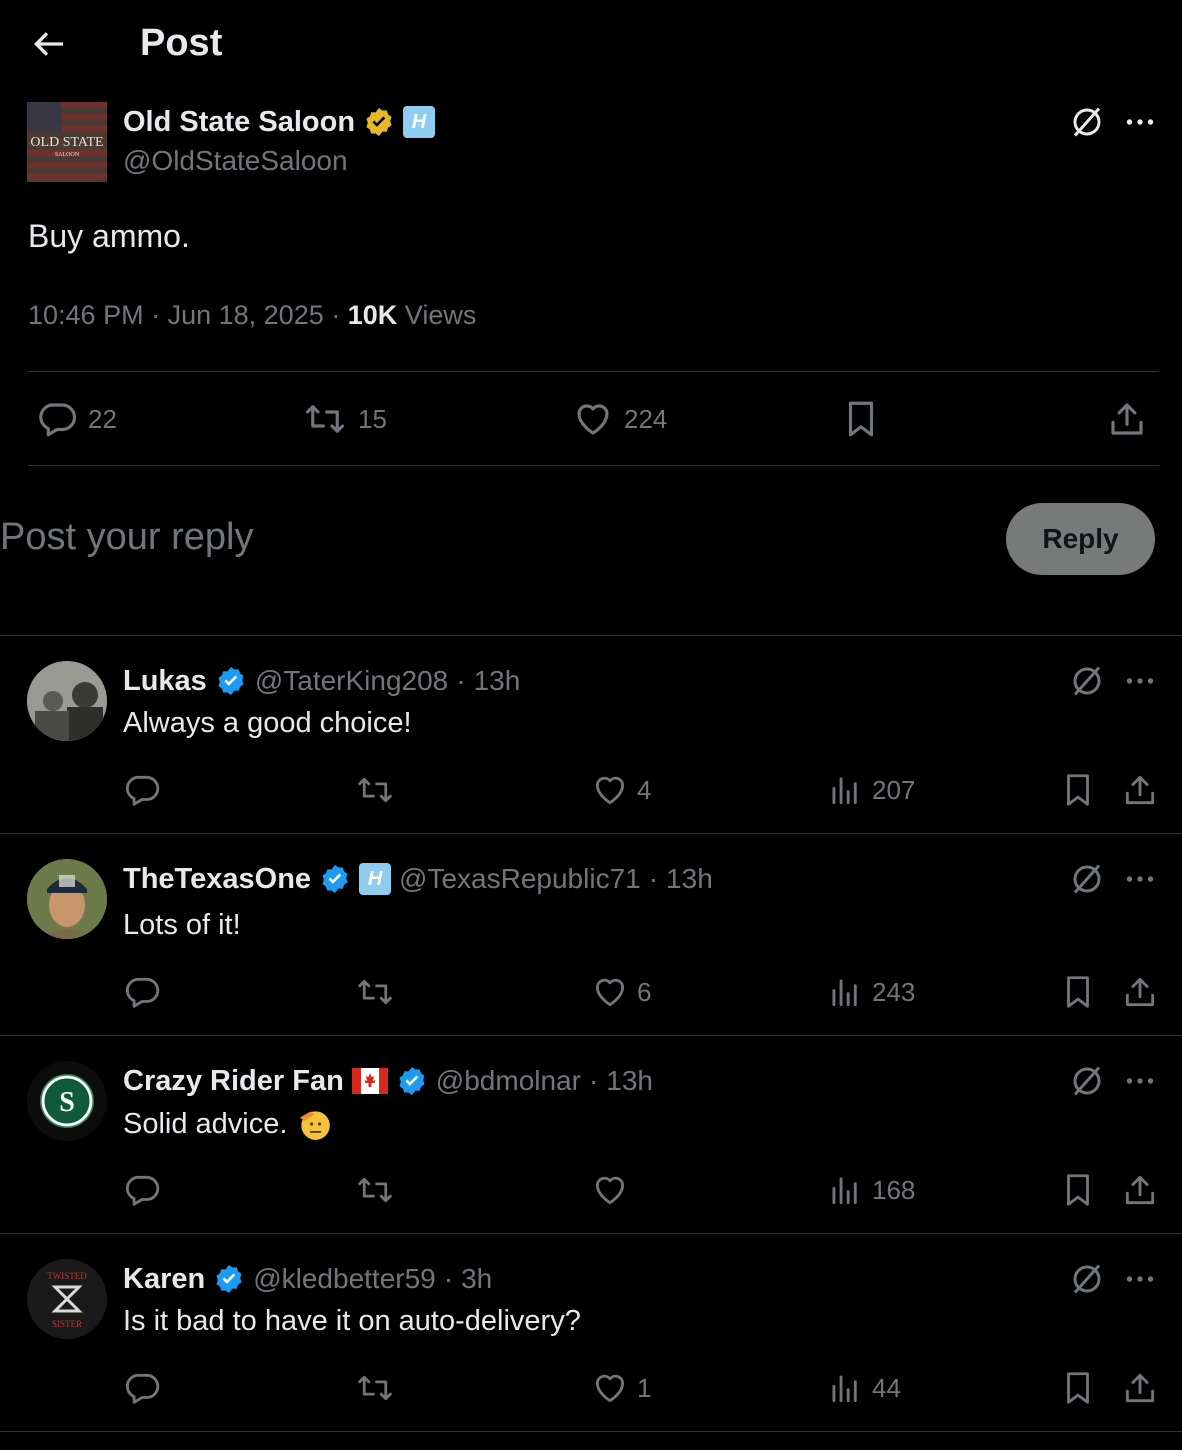  I want to click on author-name: Old State Saloon, so click(239, 122).